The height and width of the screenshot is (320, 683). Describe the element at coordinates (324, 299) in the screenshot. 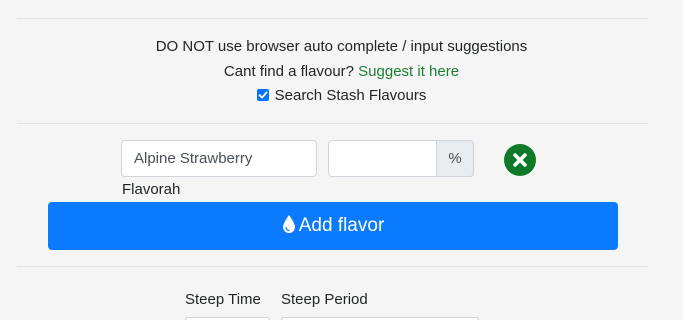

I see `steep-period-label: Steep Period` at that location.